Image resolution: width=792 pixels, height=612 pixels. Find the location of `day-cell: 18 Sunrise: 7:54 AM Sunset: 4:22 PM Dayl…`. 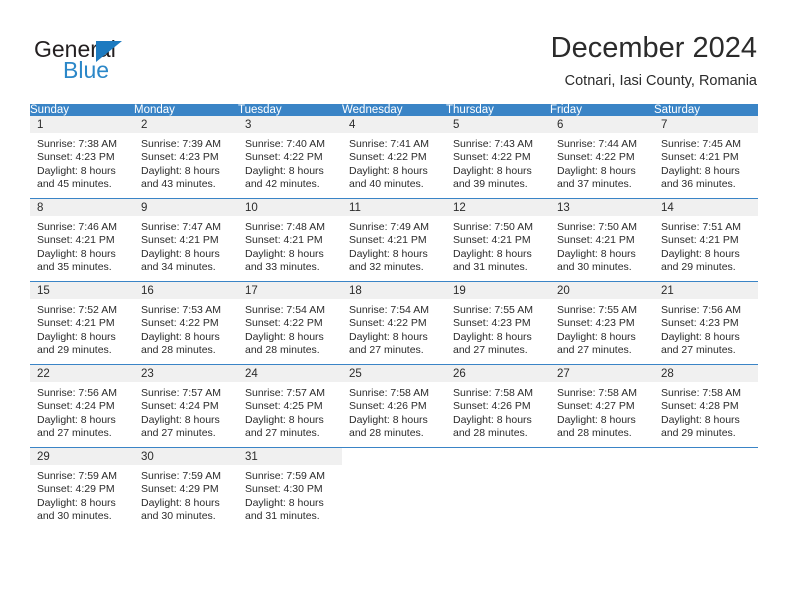

day-cell: 18 Sunrise: 7:54 AM Sunset: 4:22 PM Dayl… is located at coordinates (394, 323).